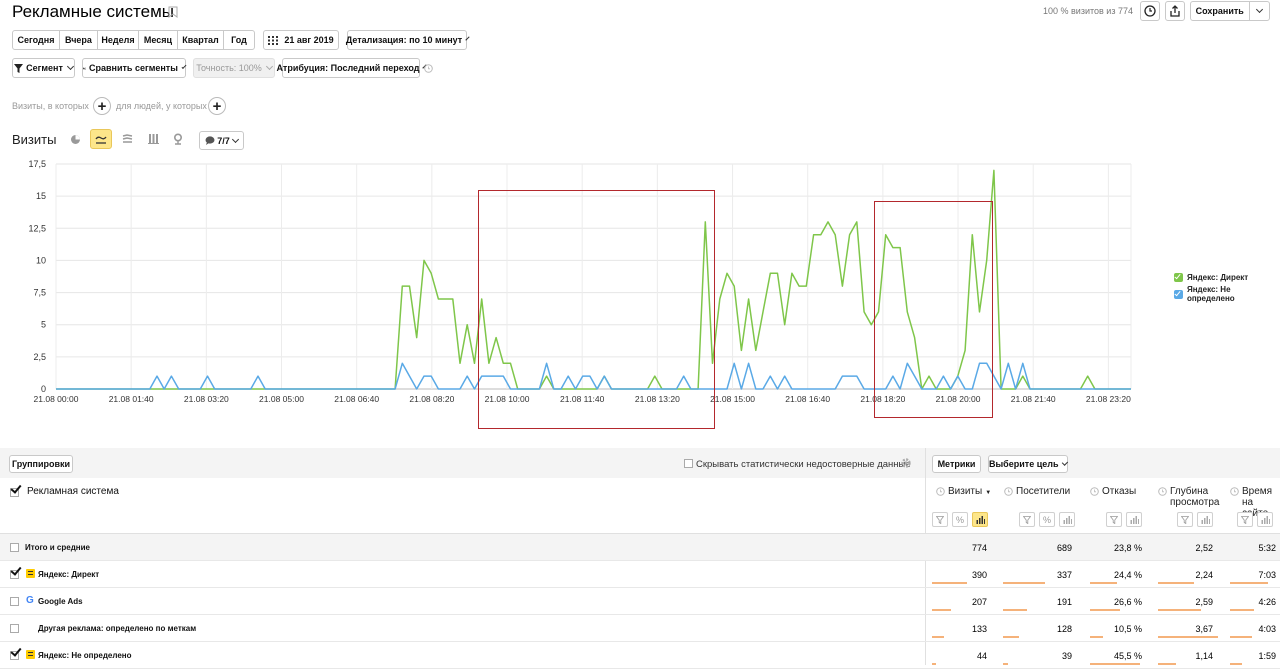 This screenshot has width=1280, height=669. I want to click on legend-item-direct: Яндекс: Директ, so click(1227, 277).